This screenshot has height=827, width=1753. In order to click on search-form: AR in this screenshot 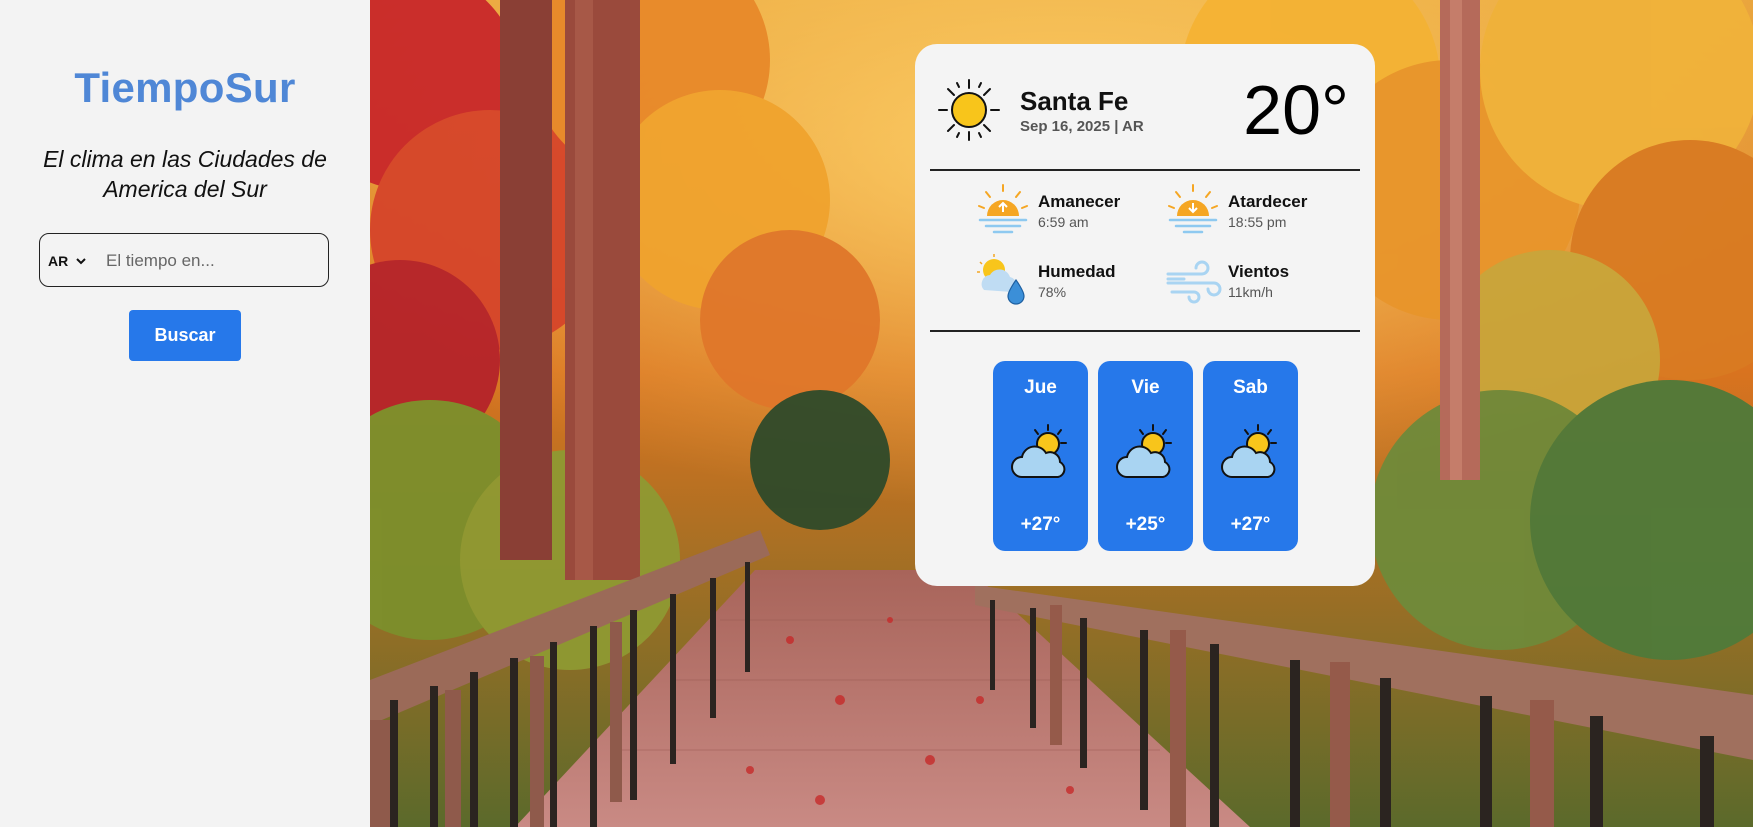, I will do `click(184, 260)`.